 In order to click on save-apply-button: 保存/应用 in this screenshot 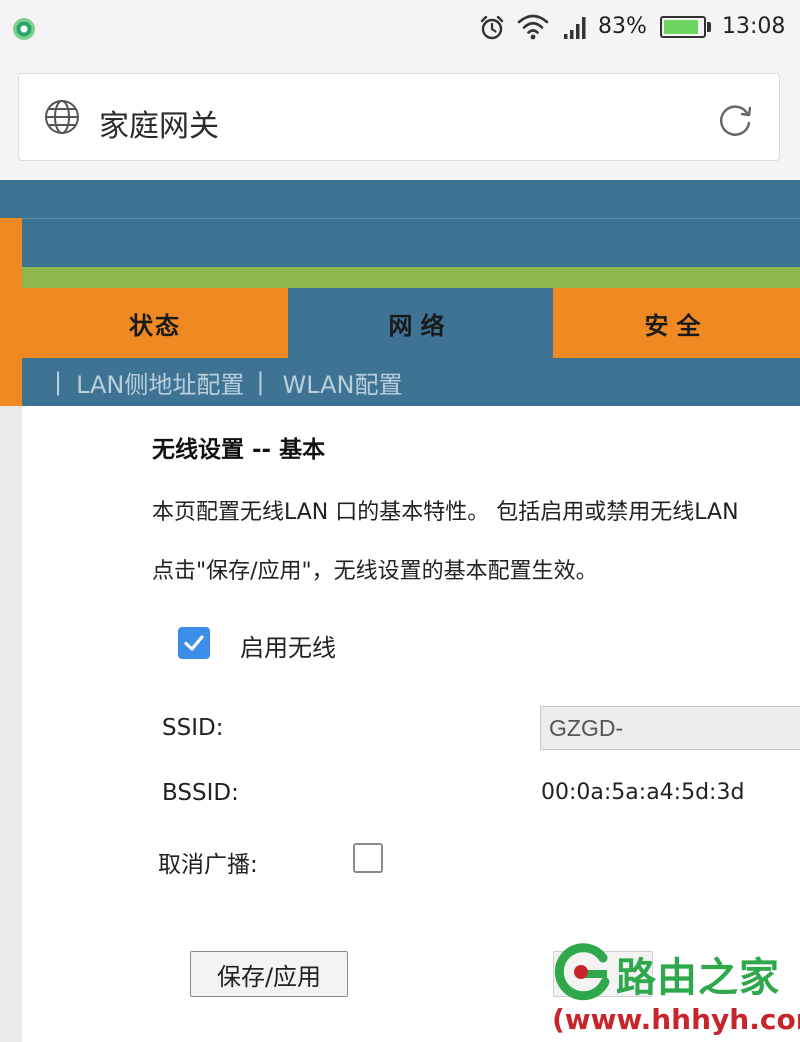, I will do `click(269, 974)`.